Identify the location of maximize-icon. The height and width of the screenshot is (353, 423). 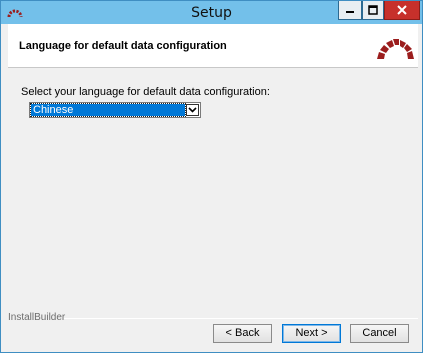
(373, 10).